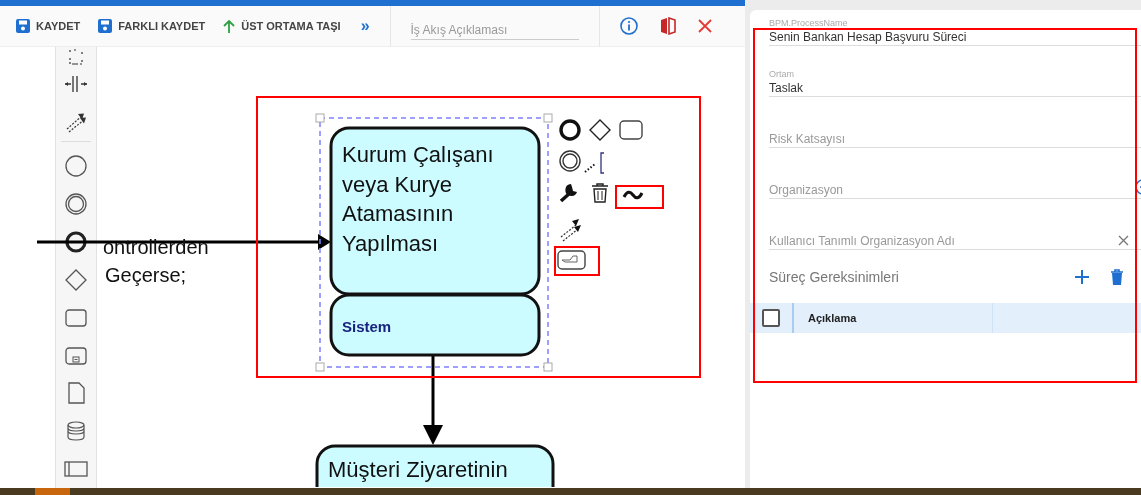  What do you see at coordinates (834, 277) in the screenshot?
I see `section-title: Süreç Gereksinimleri` at bounding box center [834, 277].